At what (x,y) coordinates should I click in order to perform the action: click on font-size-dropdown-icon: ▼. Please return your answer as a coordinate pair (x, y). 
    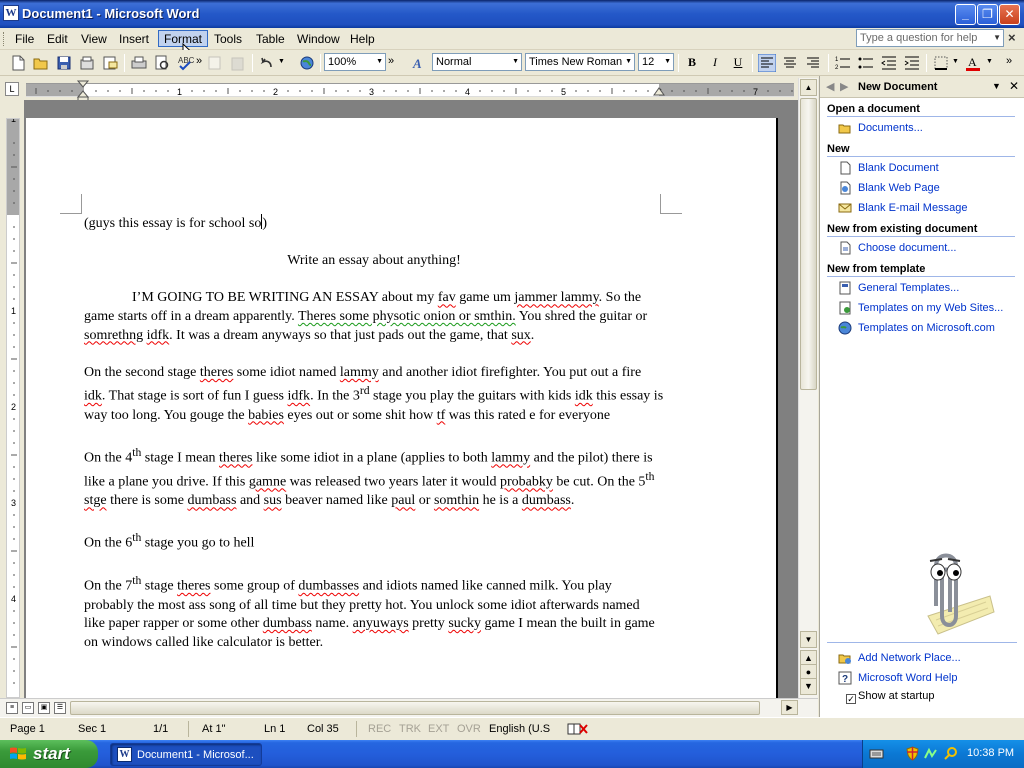
    Looking at the image, I should click on (667, 61).